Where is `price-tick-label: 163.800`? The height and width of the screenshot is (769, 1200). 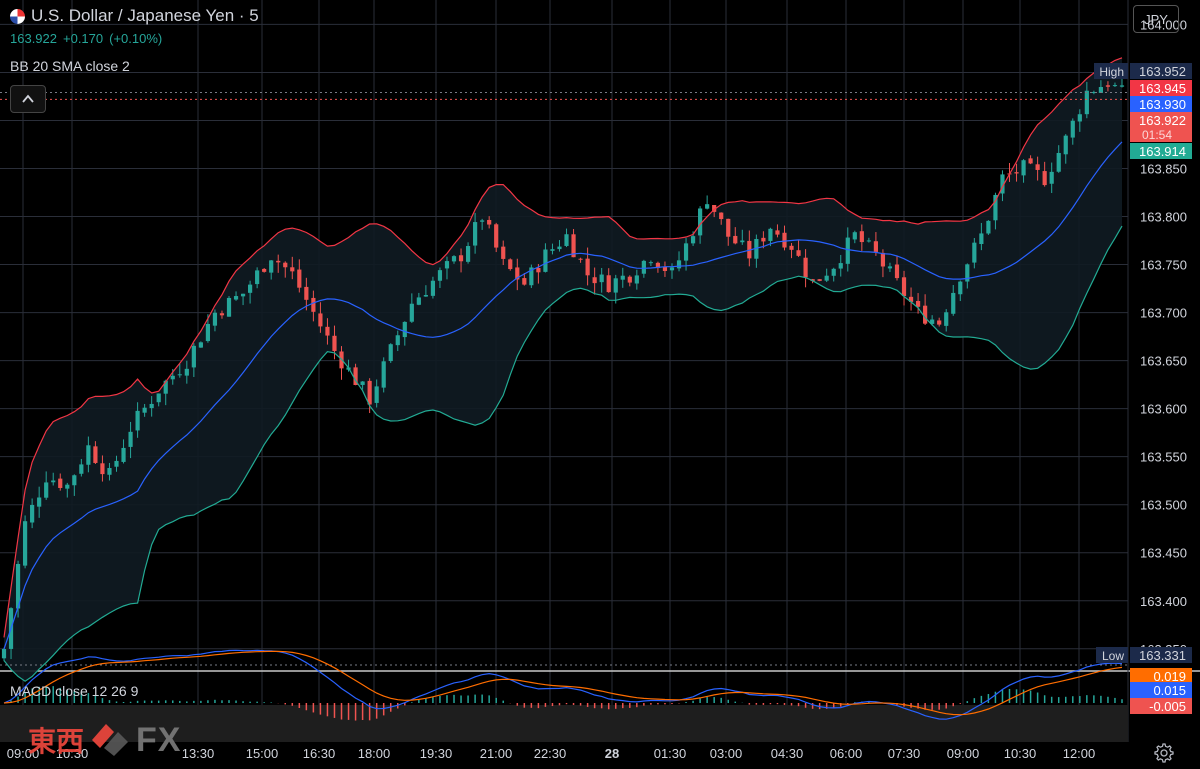 price-tick-label: 163.800 is located at coordinates (1163, 217).